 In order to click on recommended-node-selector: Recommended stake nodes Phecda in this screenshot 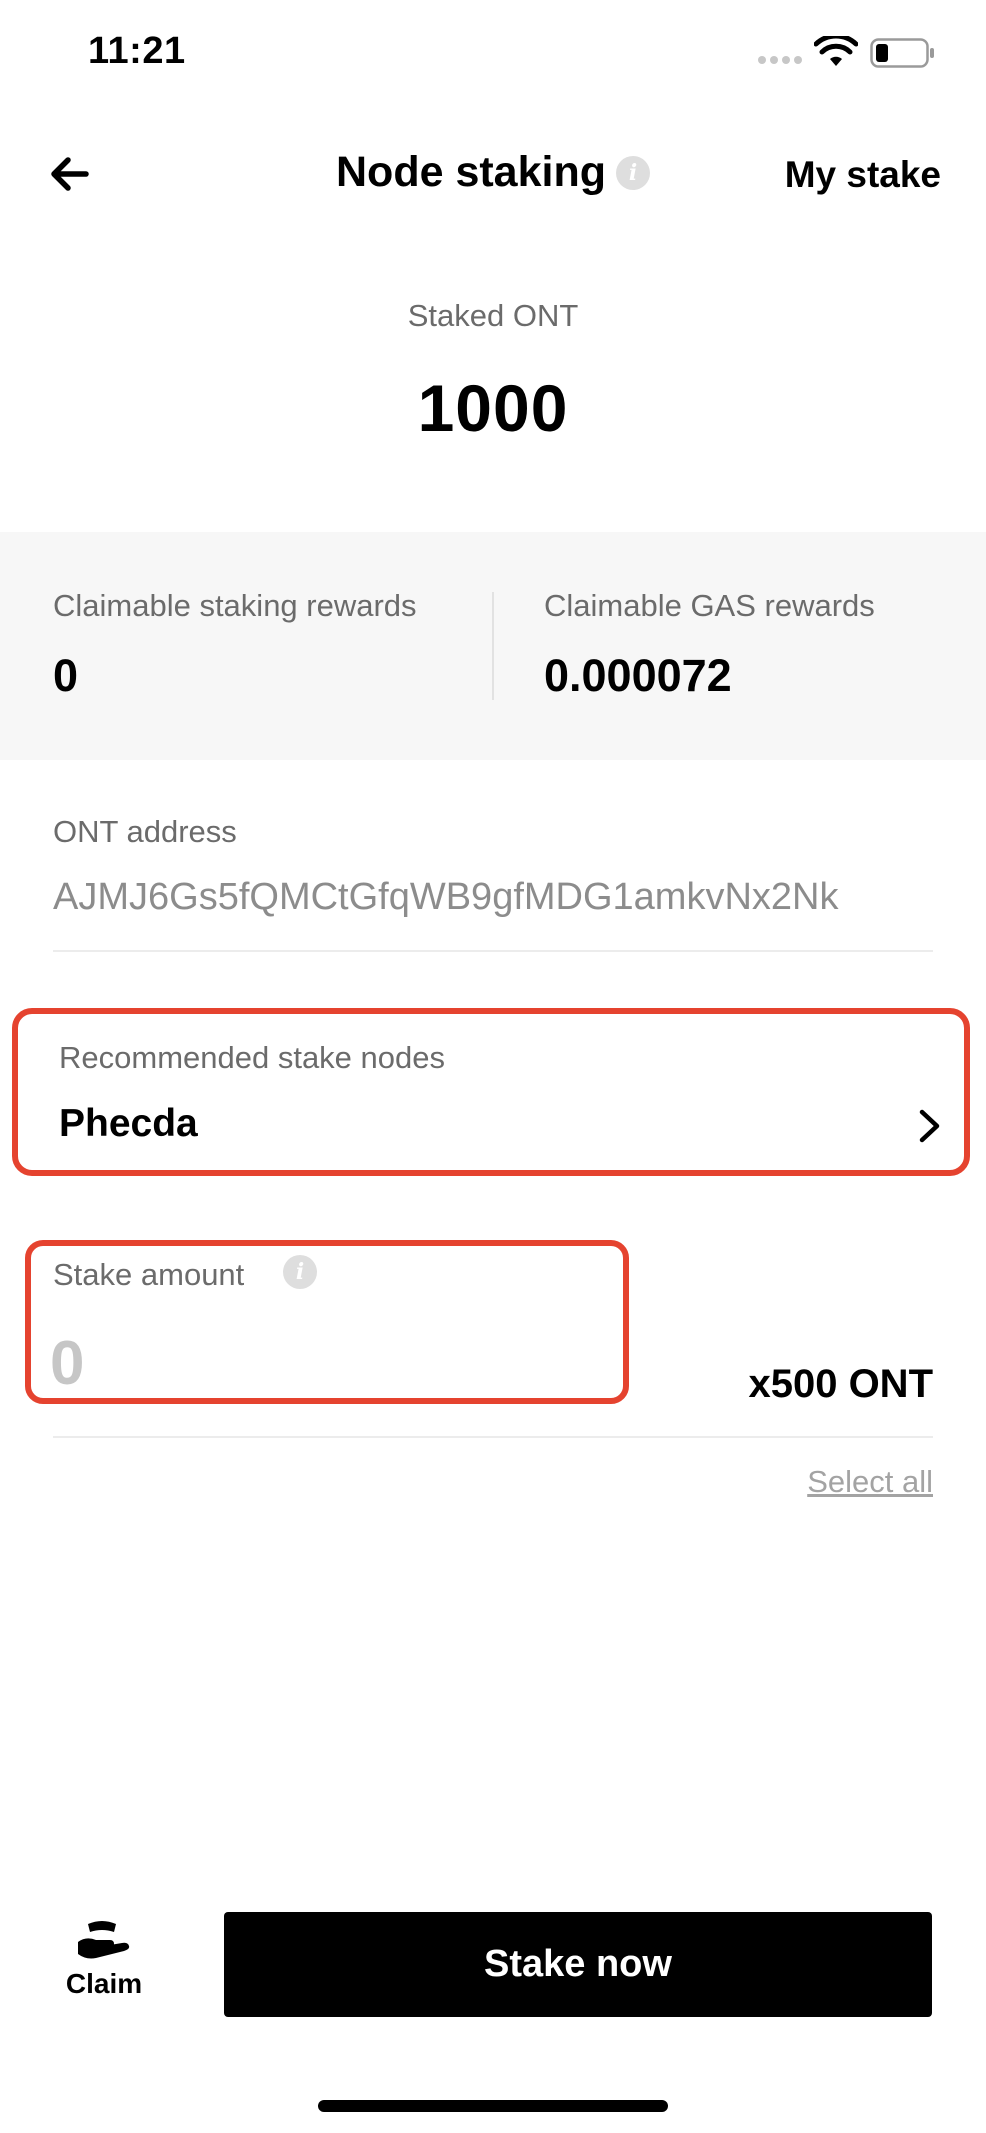, I will do `click(491, 1092)`.